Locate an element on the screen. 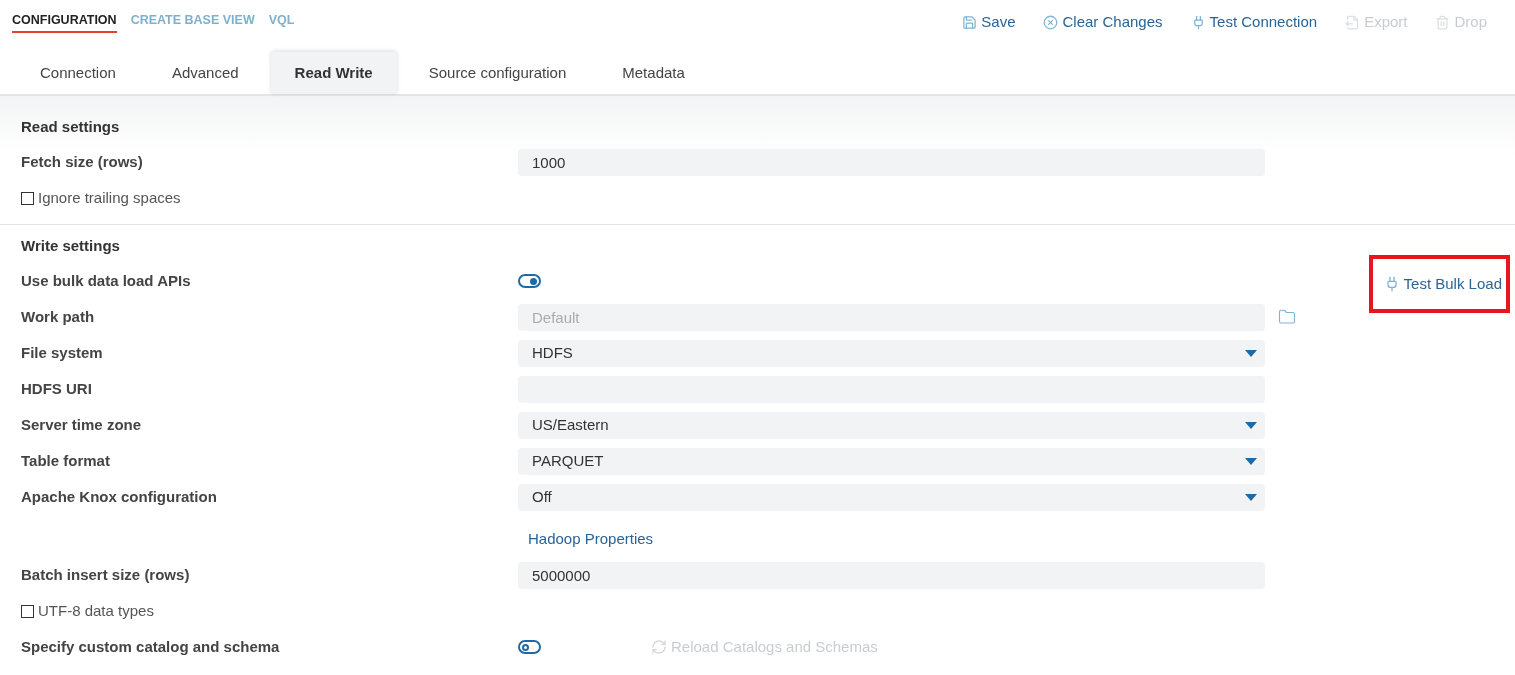 Image resolution: width=1515 pixels, height=675 pixels. field-label: File system is located at coordinates (62, 352).